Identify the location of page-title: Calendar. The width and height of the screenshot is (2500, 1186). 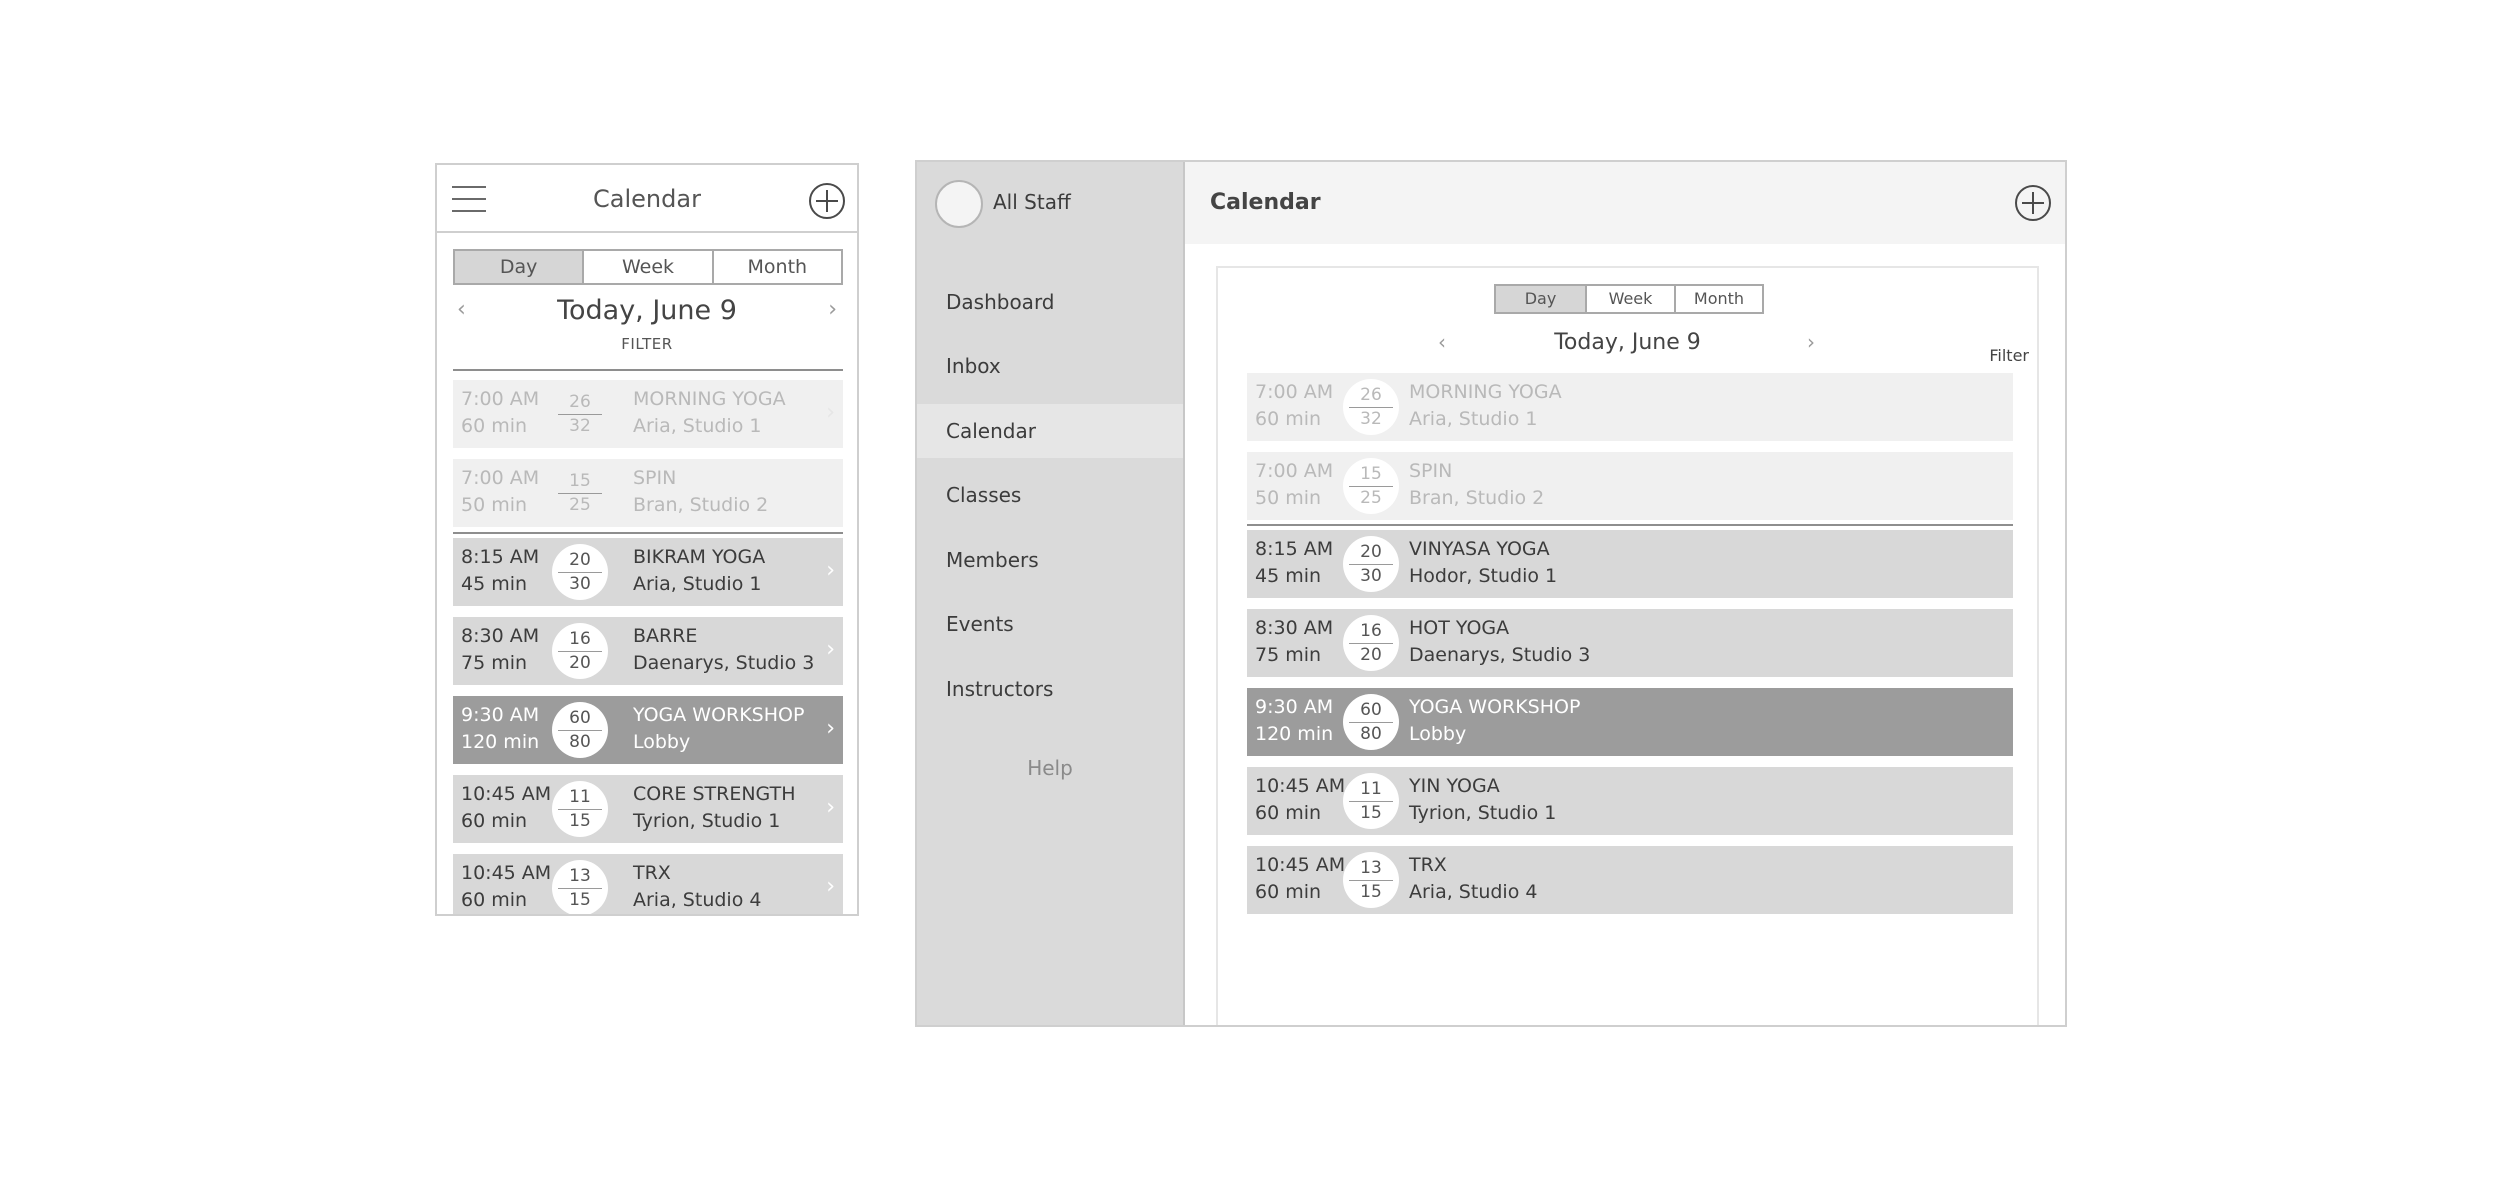
(1265, 202).